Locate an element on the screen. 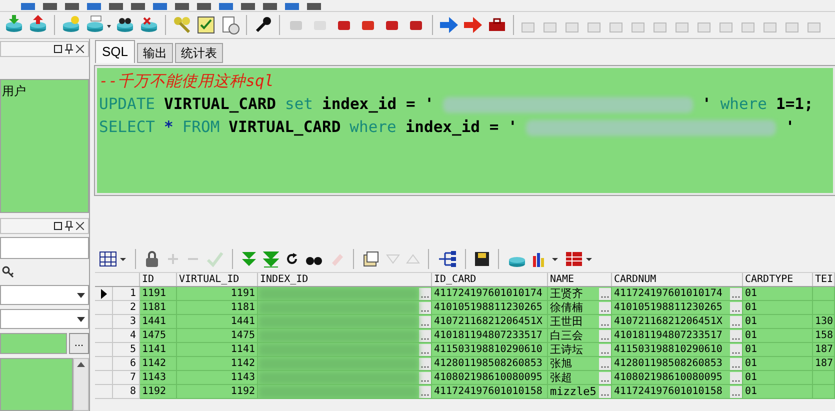  column-header: INDEX_ID is located at coordinates (345, 279).